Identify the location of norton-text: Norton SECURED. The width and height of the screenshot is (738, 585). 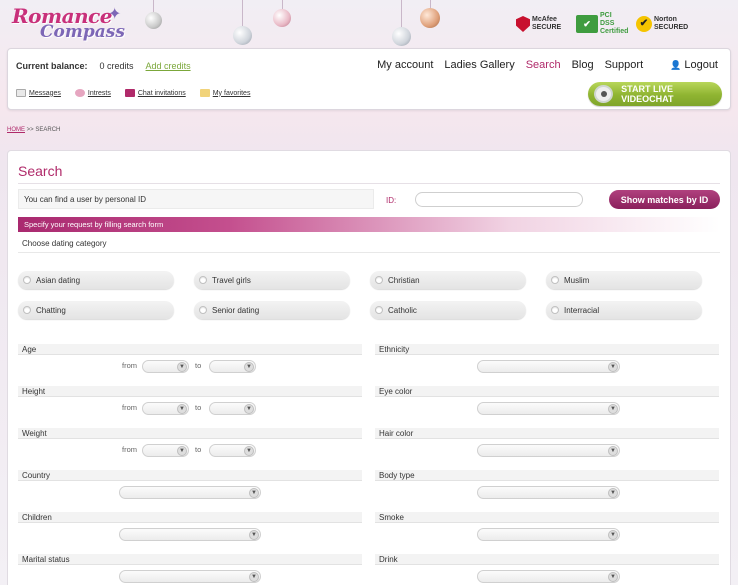
(671, 23).